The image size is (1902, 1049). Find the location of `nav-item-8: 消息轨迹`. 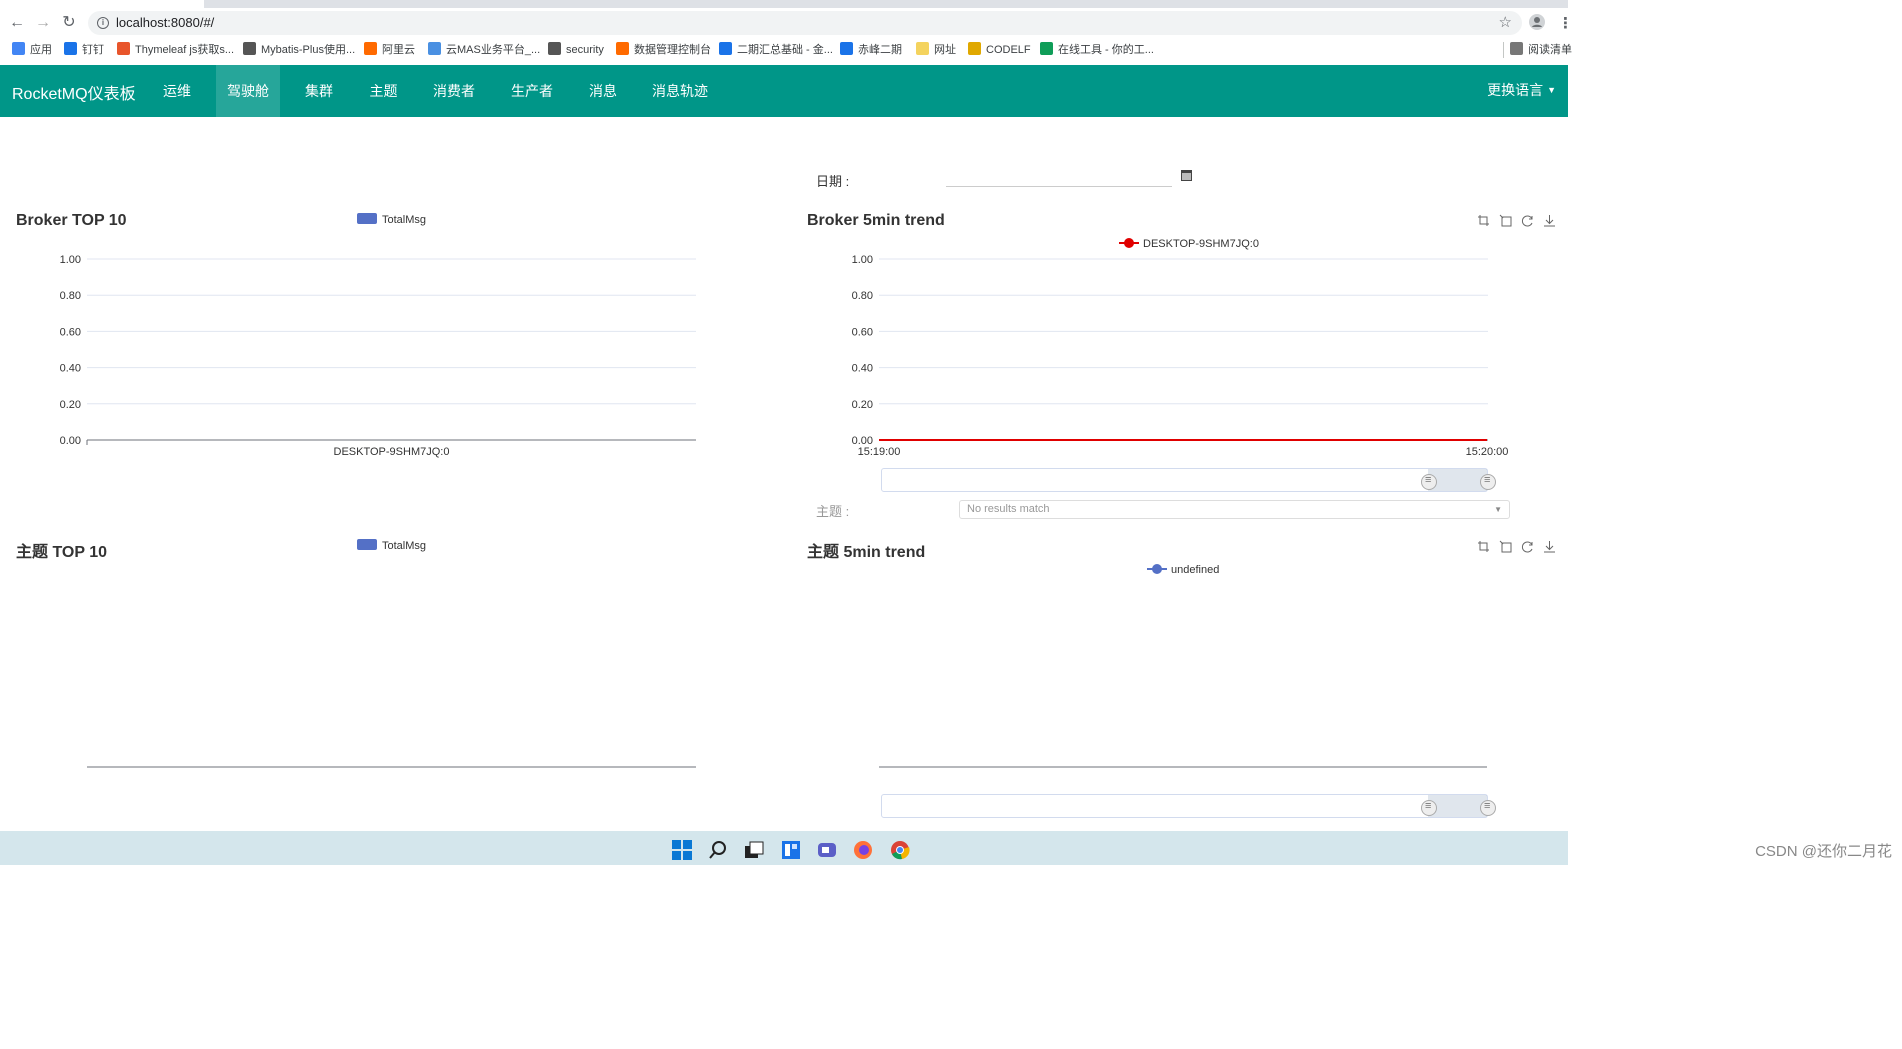

nav-item-8: 消息轨迹 is located at coordinates (680, 91).